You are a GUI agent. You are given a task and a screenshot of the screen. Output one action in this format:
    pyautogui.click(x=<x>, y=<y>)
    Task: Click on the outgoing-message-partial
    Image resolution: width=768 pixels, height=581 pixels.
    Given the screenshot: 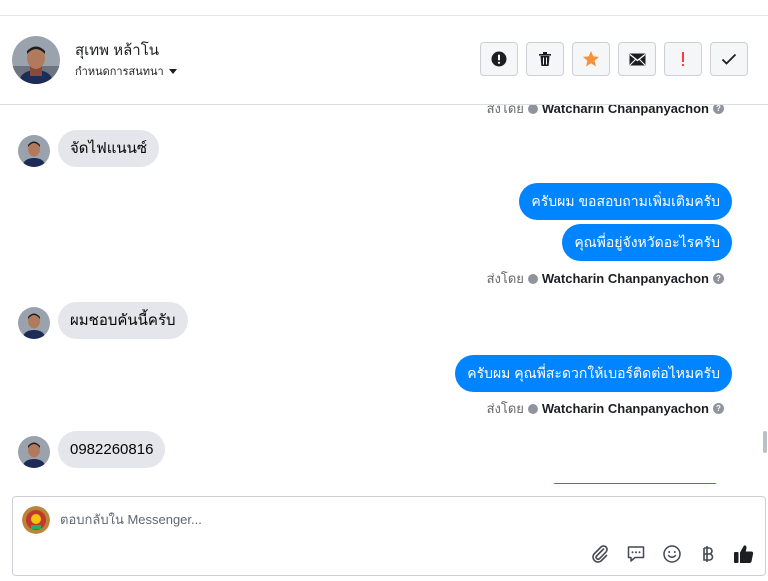 What is the action you would take?
    pyautogui.click(x=635, y=483)
    